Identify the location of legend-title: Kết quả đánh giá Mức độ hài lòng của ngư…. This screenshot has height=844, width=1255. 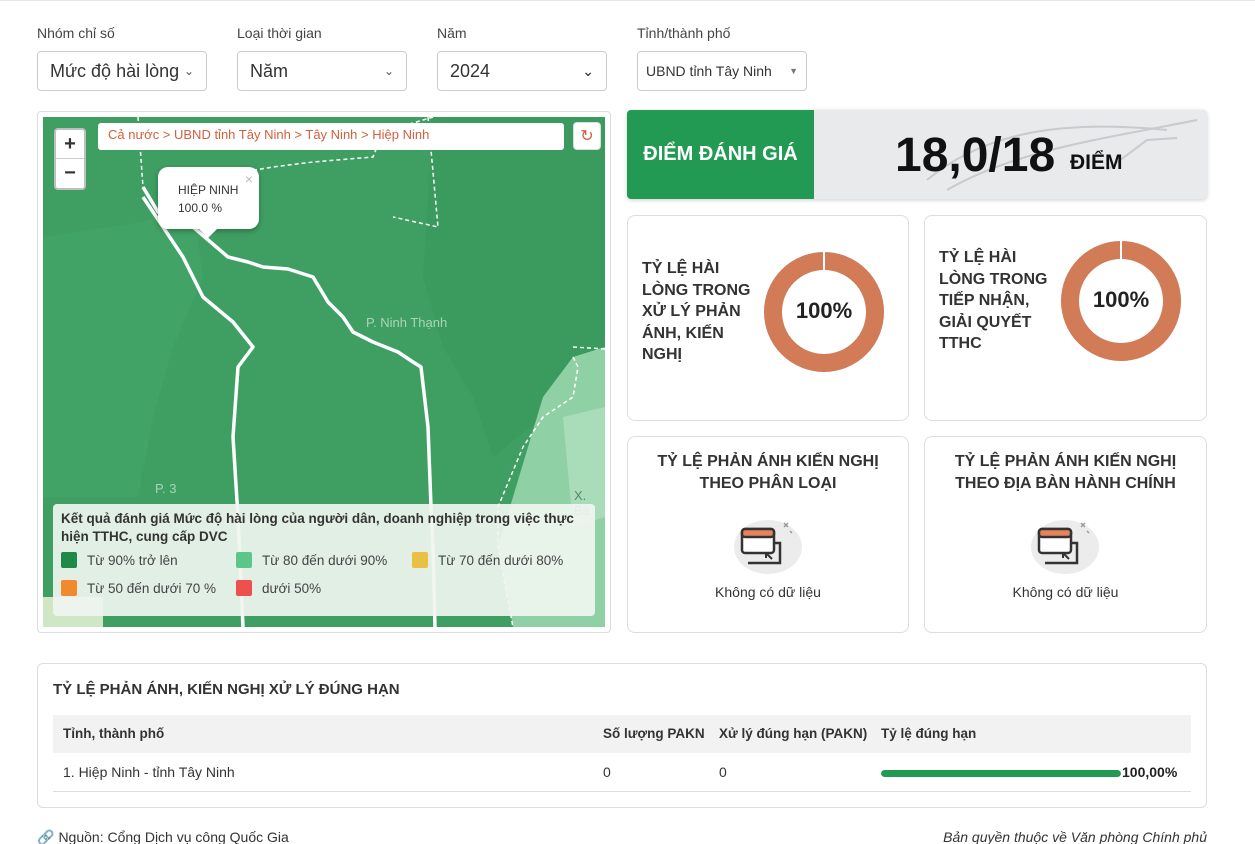
(317, 527).